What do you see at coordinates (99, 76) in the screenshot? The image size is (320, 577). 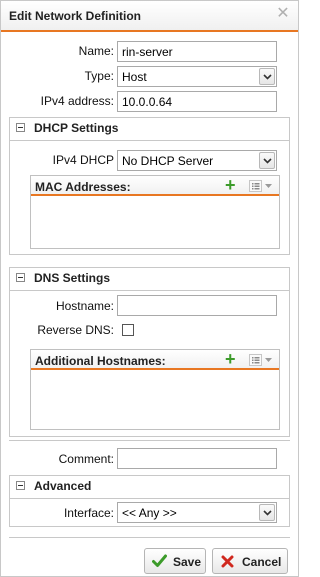 I see `type-label: Type:` at bounding box center [99, 76].